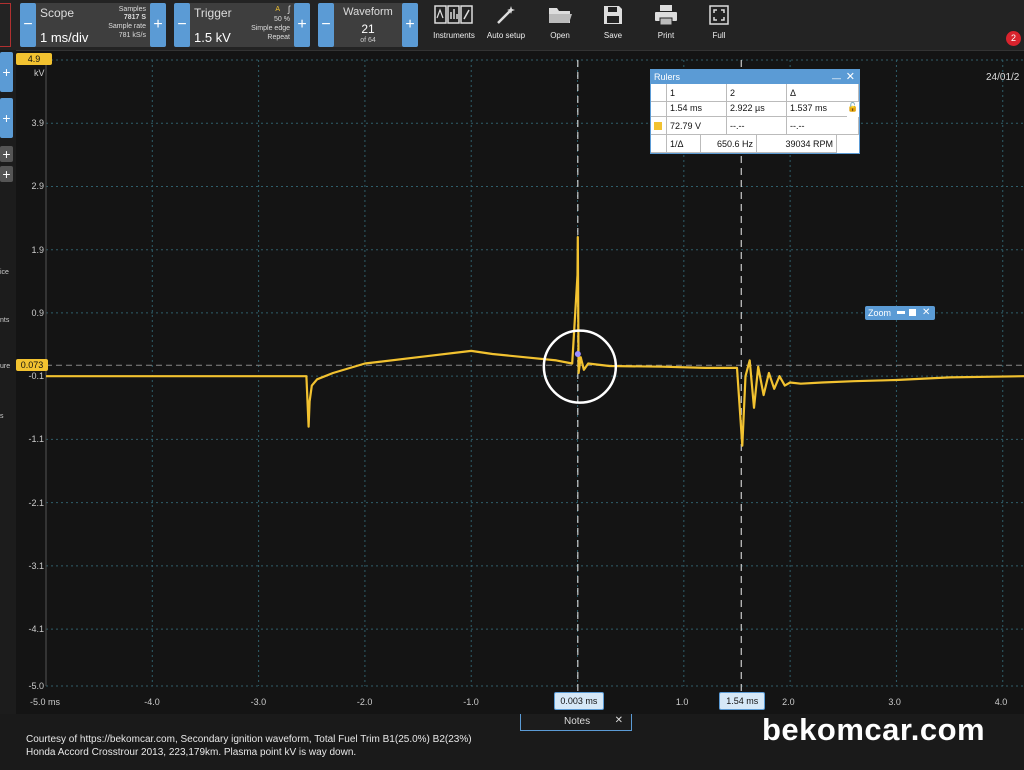 The height and width of the screenshot is (770, 1024). I want to click on print-button: Print, so click(666, 22).